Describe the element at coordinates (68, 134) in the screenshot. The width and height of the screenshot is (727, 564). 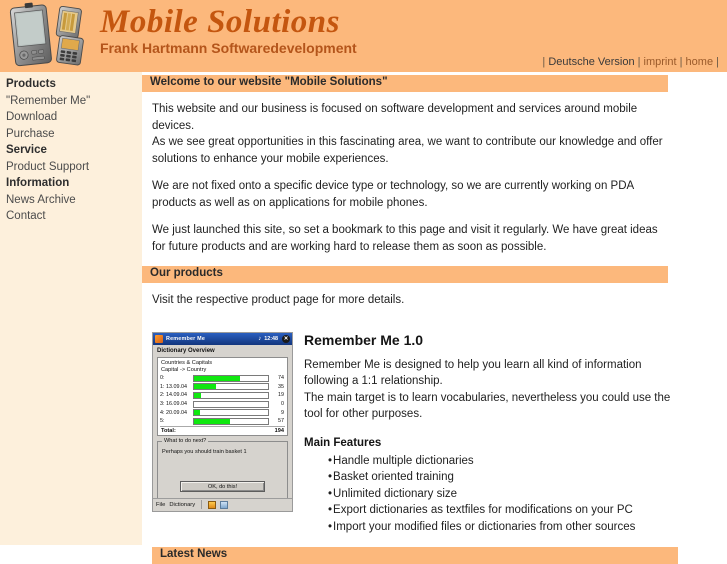
I see `sidebar-item-purchase: Purchase` at that location.